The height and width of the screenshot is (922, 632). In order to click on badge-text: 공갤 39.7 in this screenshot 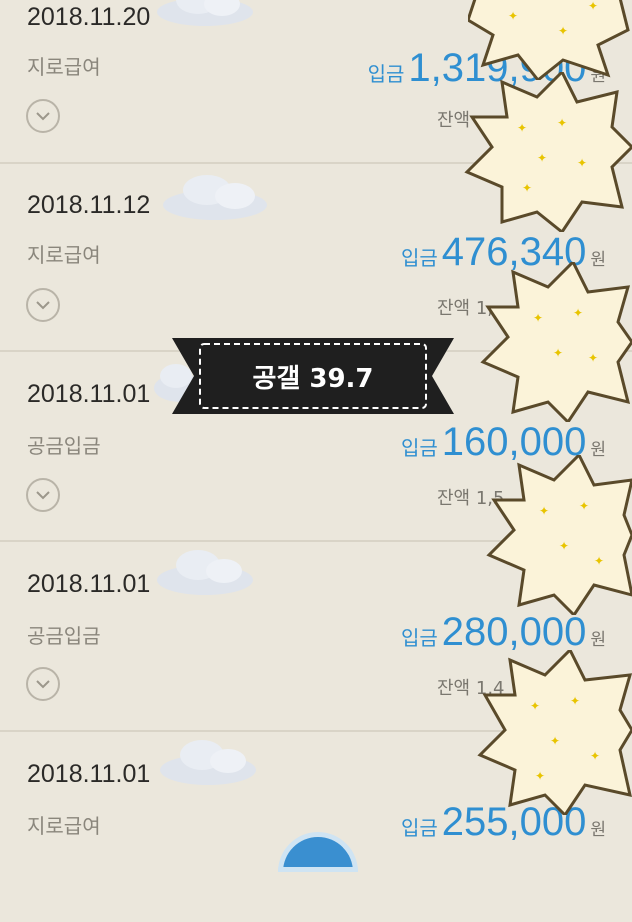, I will do `click(313, 378)`.